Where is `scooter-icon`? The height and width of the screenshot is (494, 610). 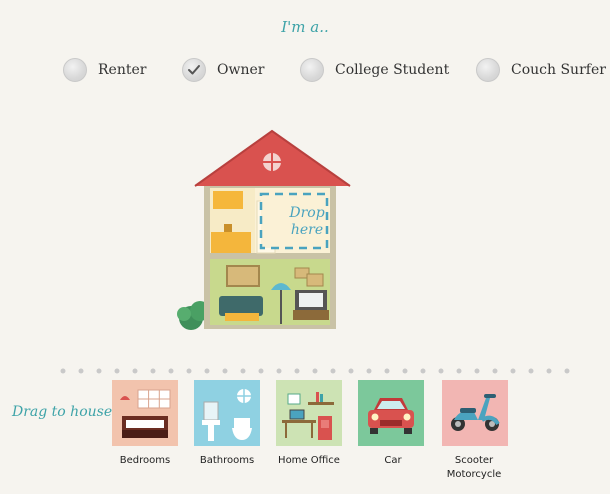 scooter-icon is located at coordinates (475, 412).